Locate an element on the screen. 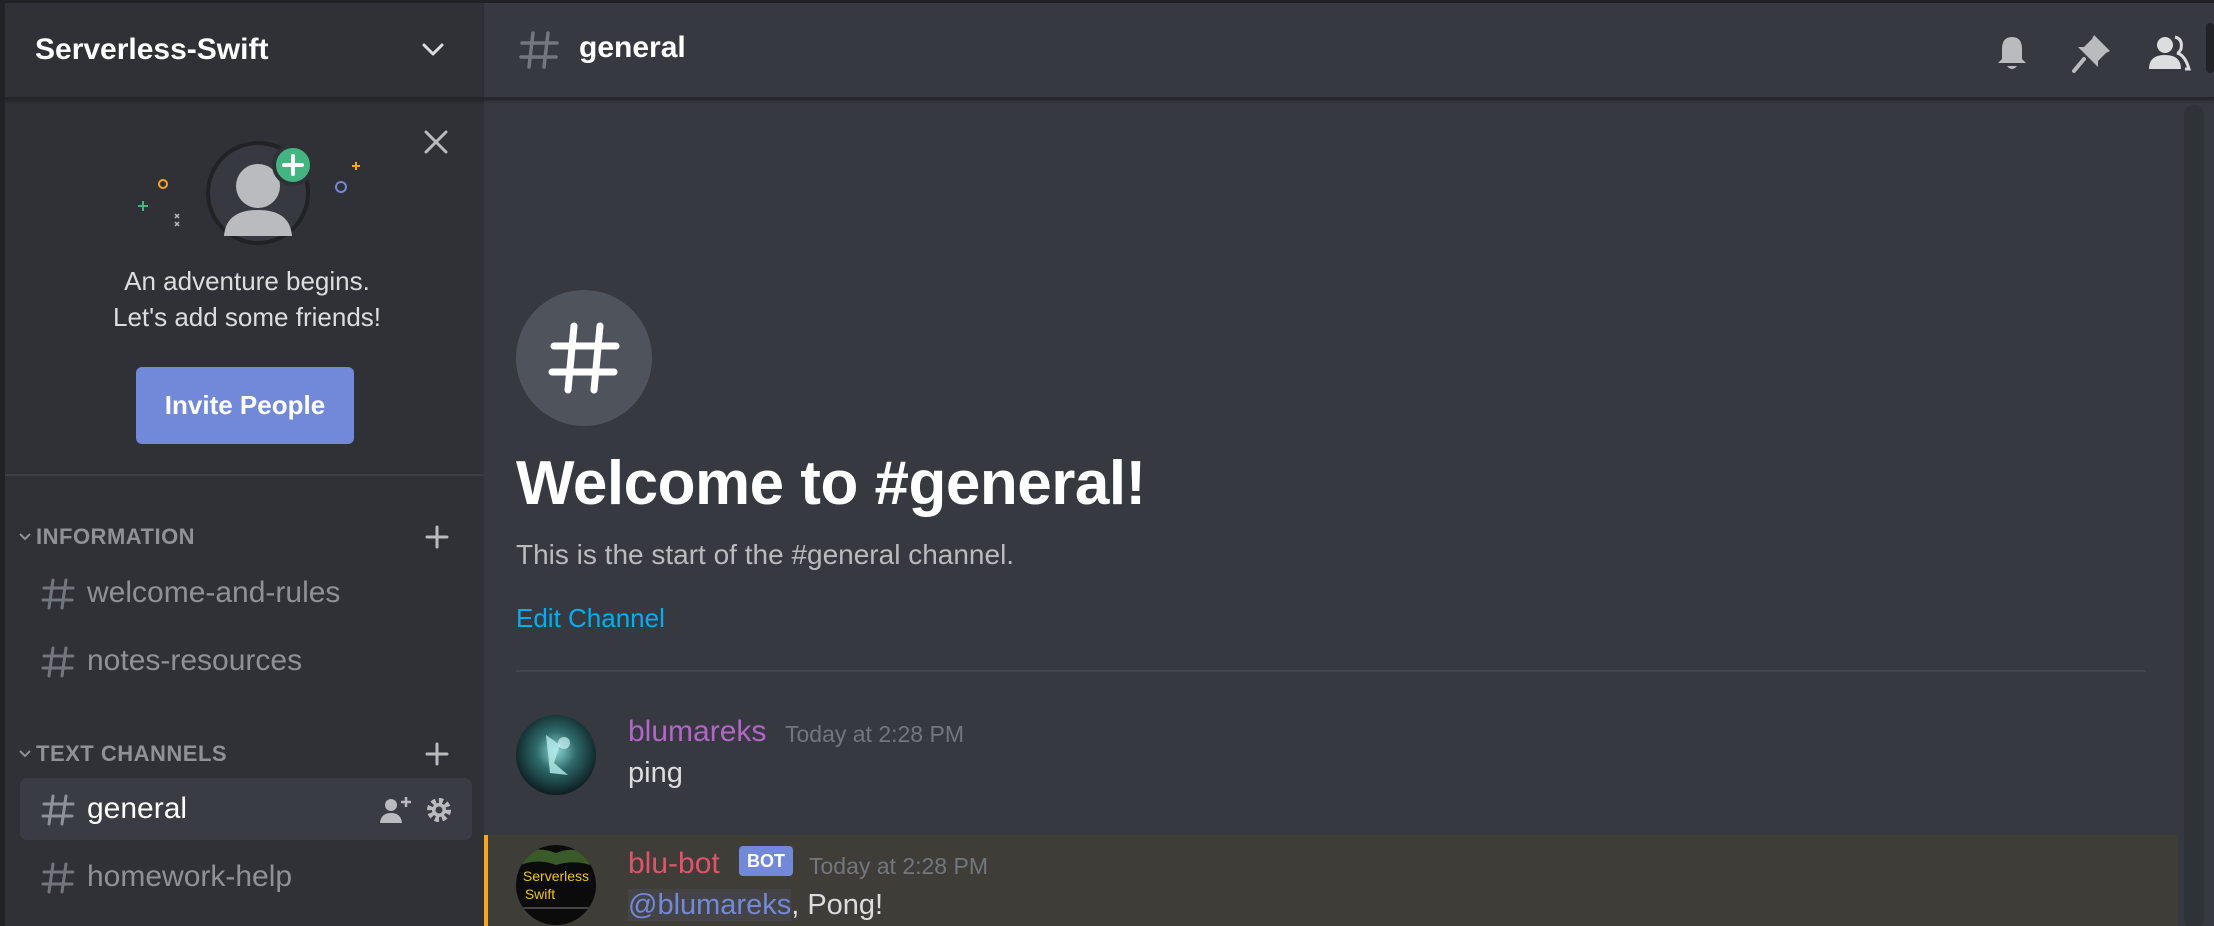  bell-icon is located at coordinates (2012, 53).